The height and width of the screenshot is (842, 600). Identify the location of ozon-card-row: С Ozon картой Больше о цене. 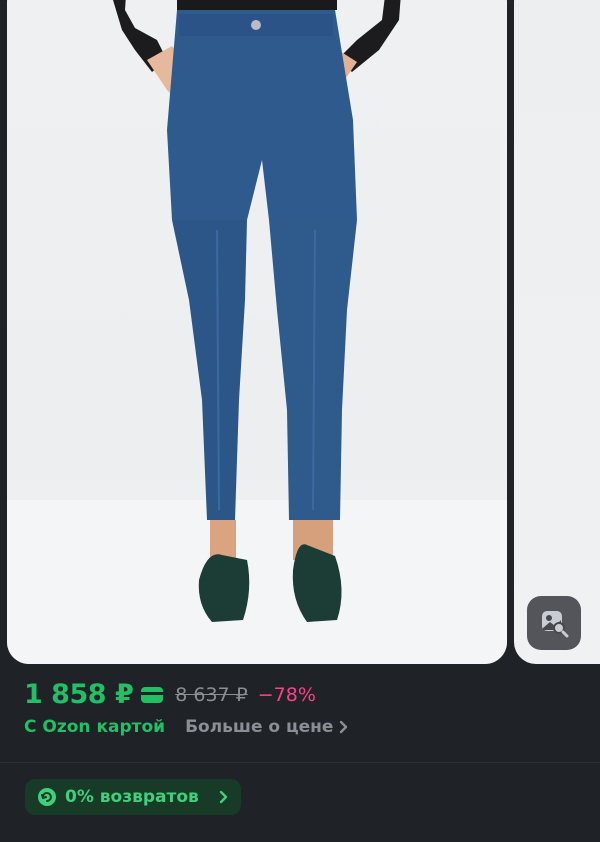
(186, 727).